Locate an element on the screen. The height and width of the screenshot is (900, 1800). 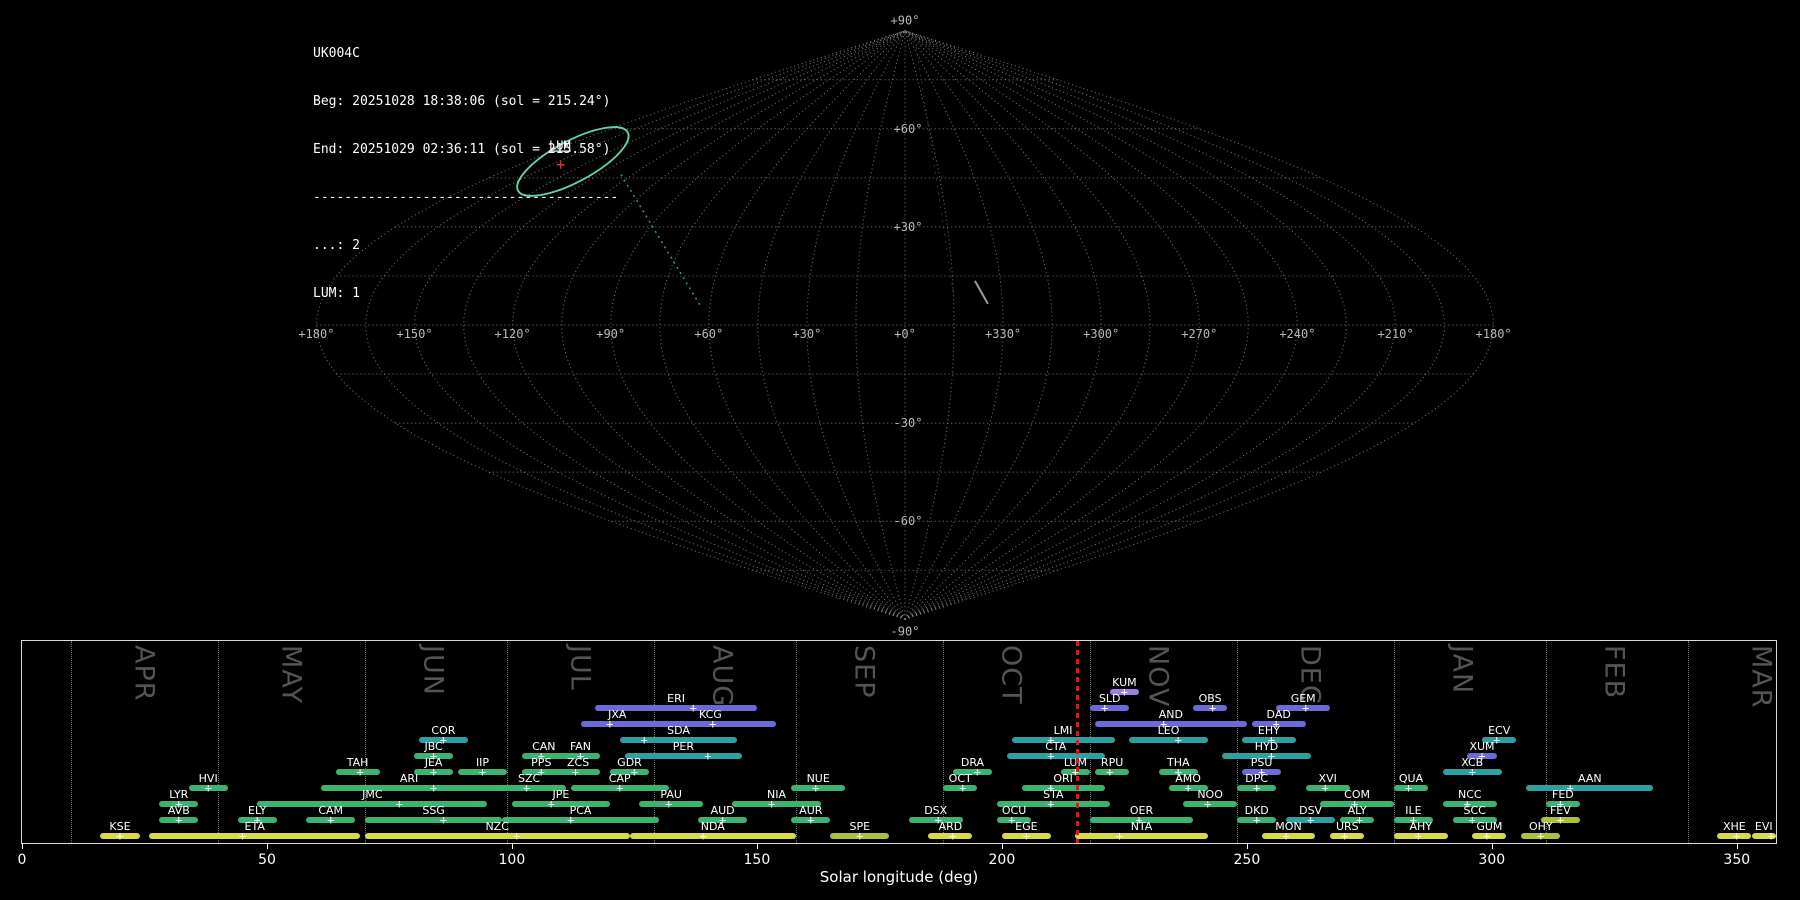
x-axis-tick-label: 300 is located at coordinates (1492, 860).